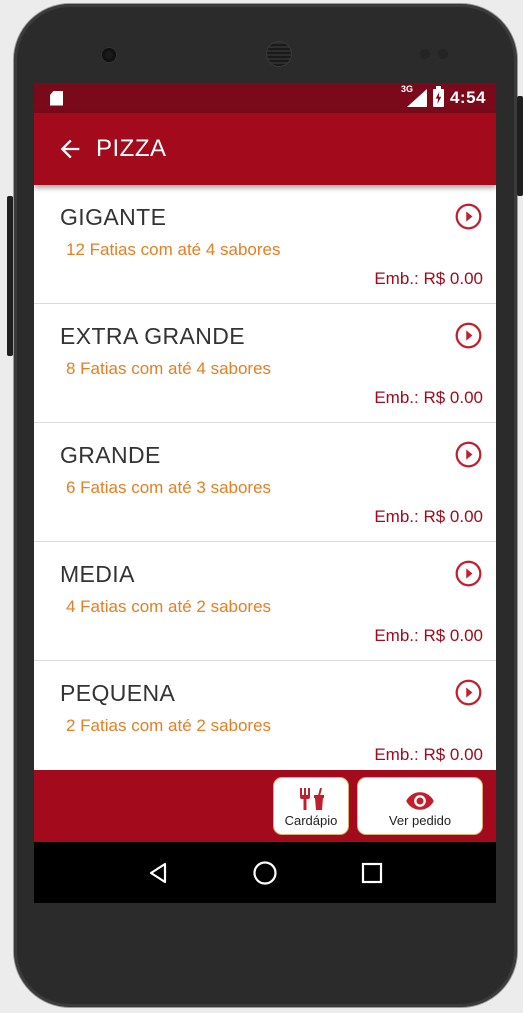 The image size is (523, 1013). I want to click on bottom-action-bar: Cardápio Ver pedido, so click(265, 806).